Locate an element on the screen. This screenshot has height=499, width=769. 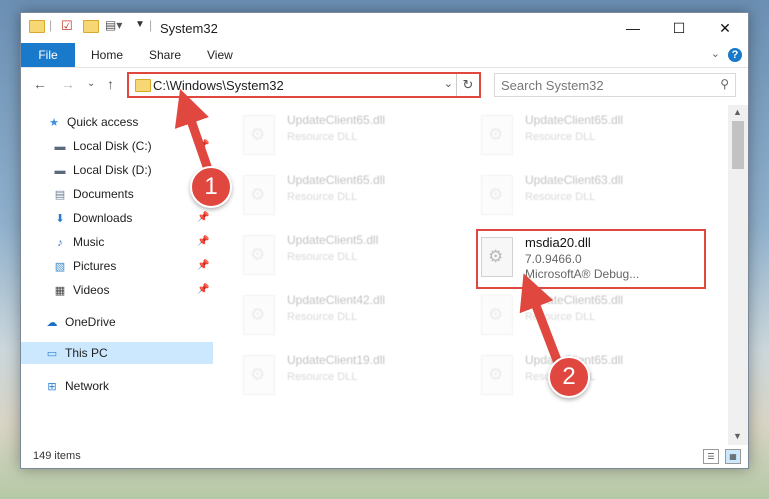
minimize-button: — is located at coordinates (633, 28).